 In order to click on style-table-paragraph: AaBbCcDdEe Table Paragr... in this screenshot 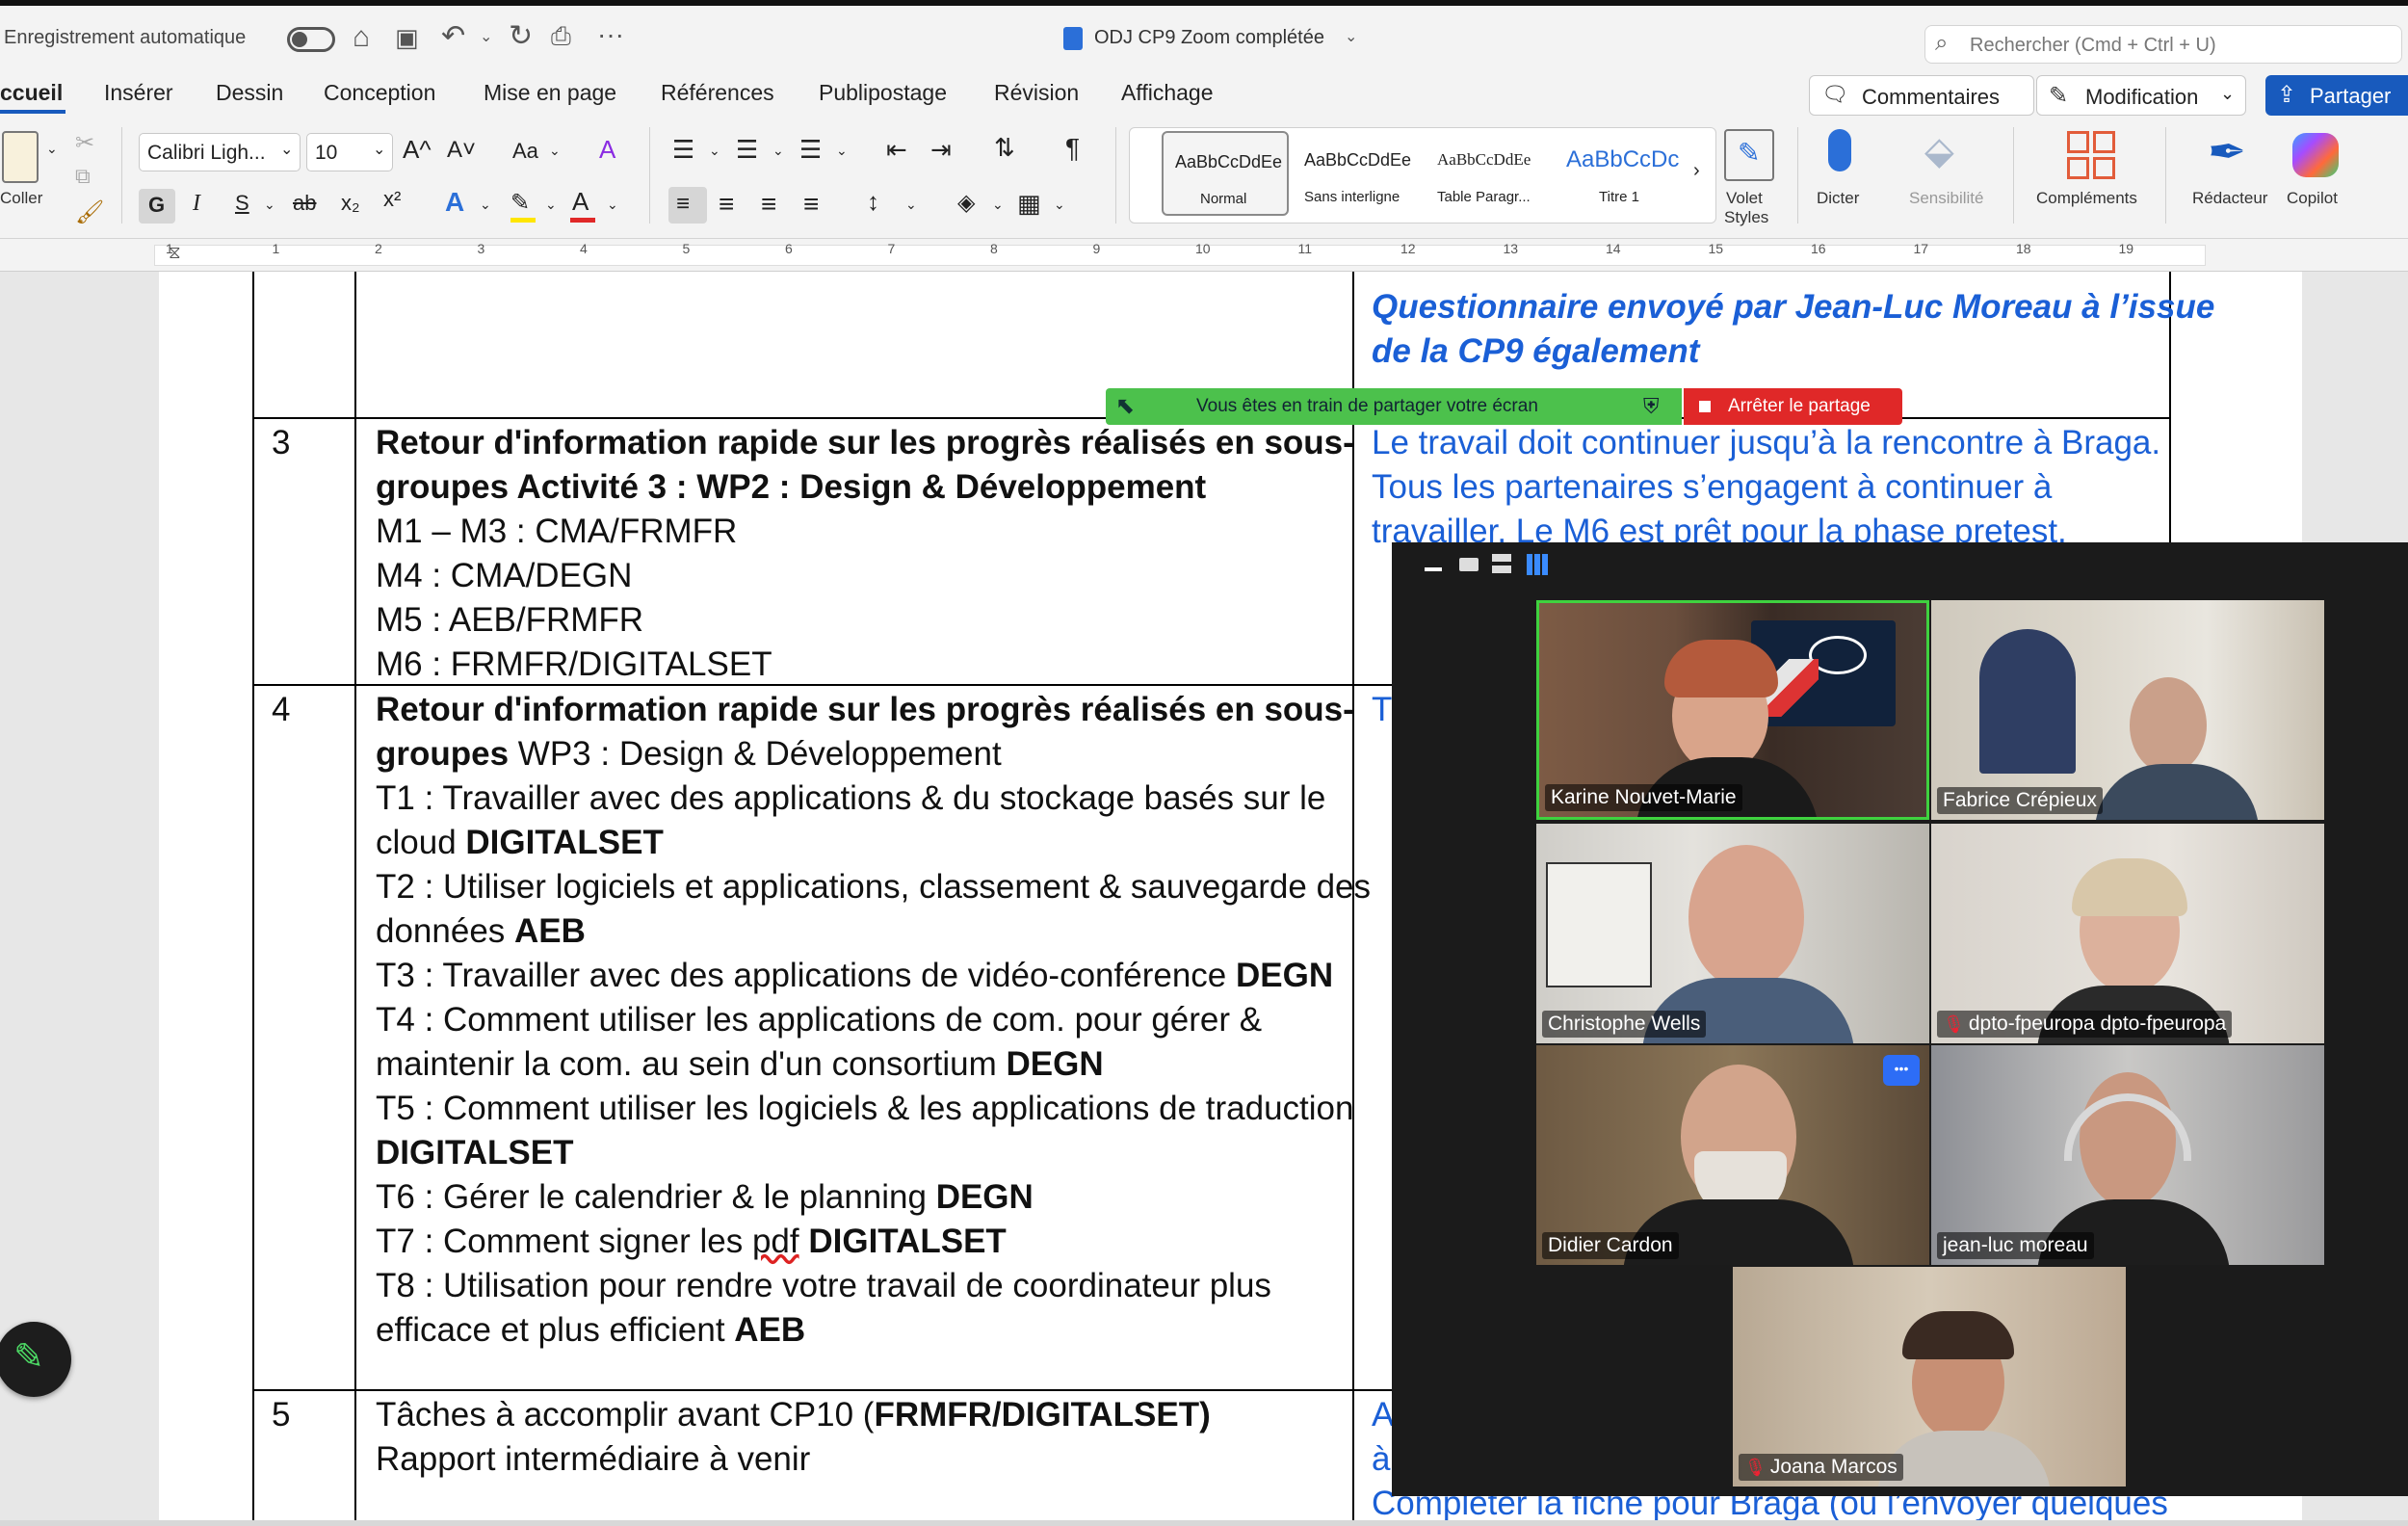, I will do `click(1489, 173)`.